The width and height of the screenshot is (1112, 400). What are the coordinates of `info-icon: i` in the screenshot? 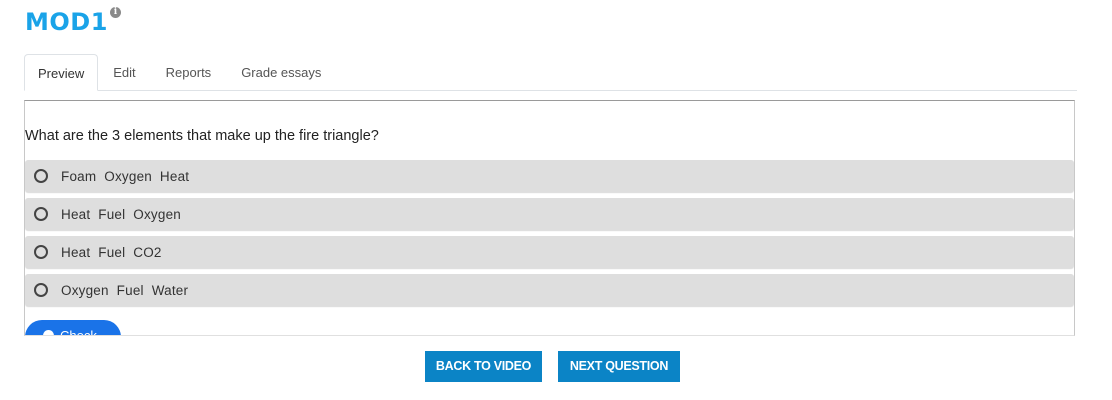 It's located at (115, 12).